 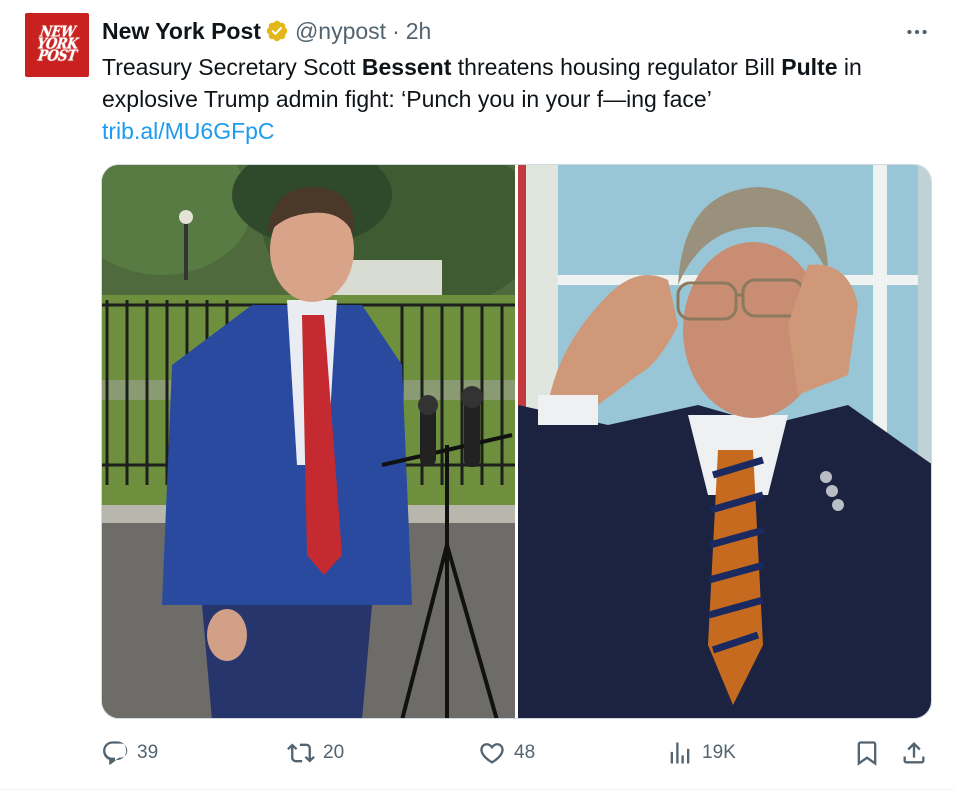 I want to click on tweet-text-segment: Treasury Secretary Scott, so click(x=232, y=67).